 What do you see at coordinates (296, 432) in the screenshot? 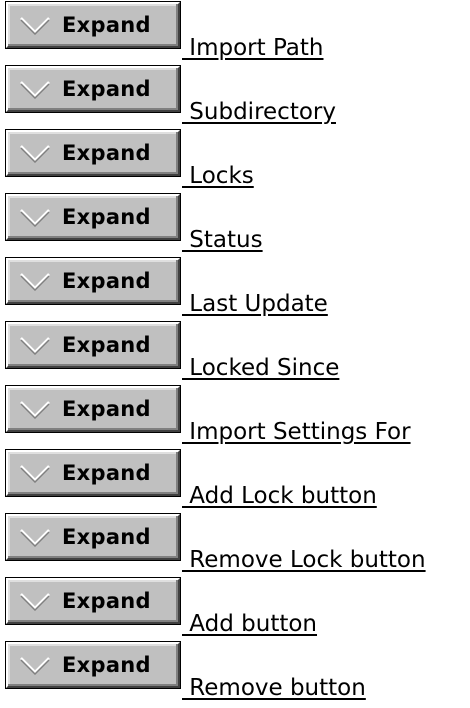
I see `item-link: Import Settings For` at bounding box center [296, 432].